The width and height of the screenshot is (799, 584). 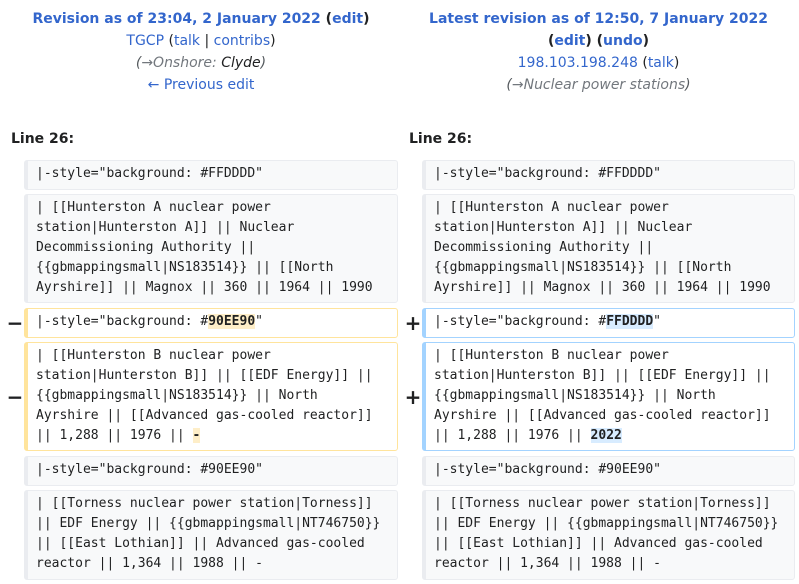 What do you see at coordinates (441, 139) in the screenshot?
I see `new-line-number: Line 26:` at bounding box center [441, 139].